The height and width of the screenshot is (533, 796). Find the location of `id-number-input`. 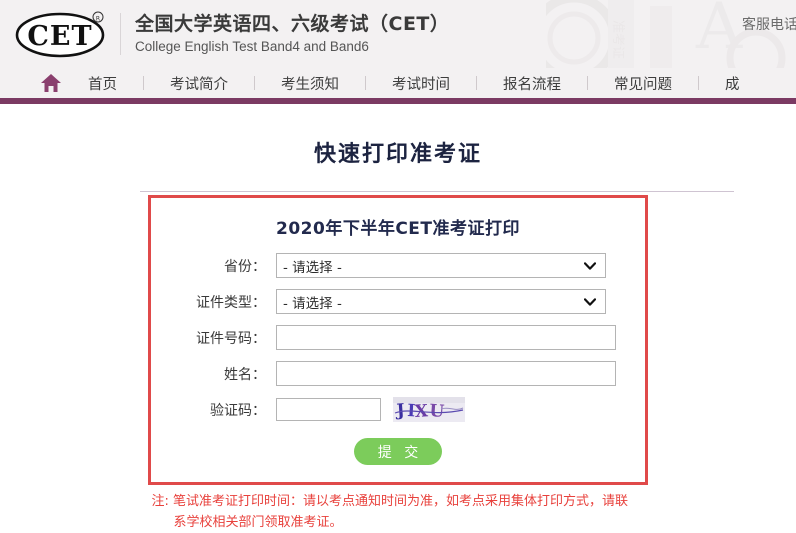

id-number-input is located at coordinates (446, 337).